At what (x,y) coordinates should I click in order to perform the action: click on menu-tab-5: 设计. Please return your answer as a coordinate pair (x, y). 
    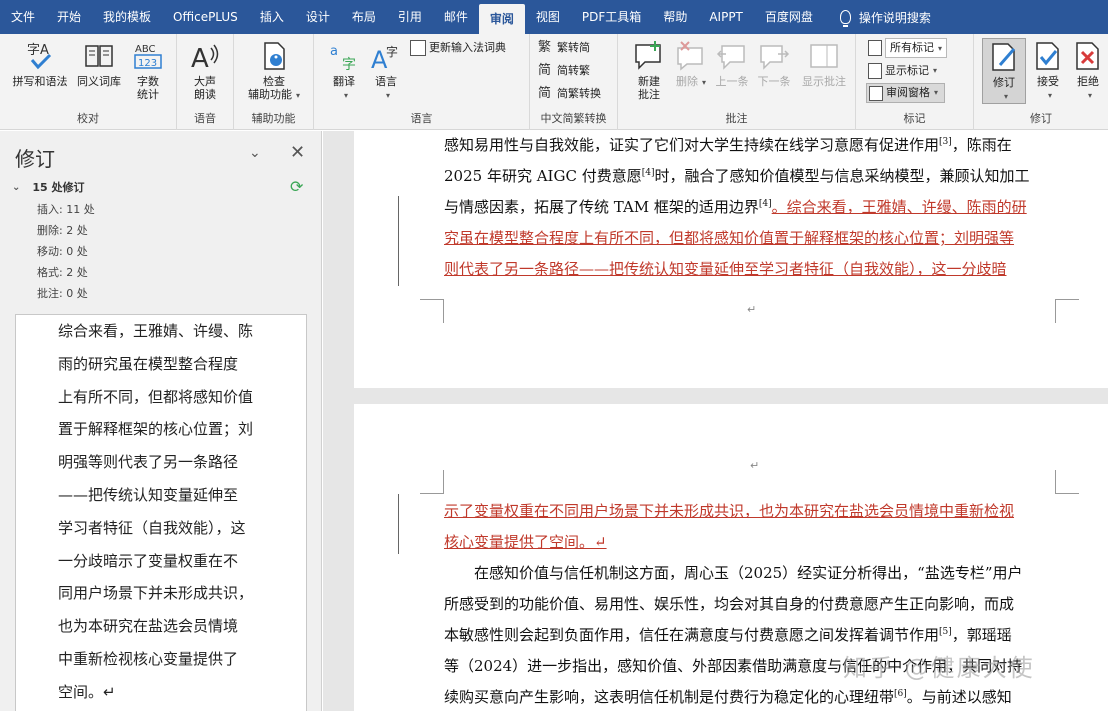
    Looking at the image, I should click on (318, 17).